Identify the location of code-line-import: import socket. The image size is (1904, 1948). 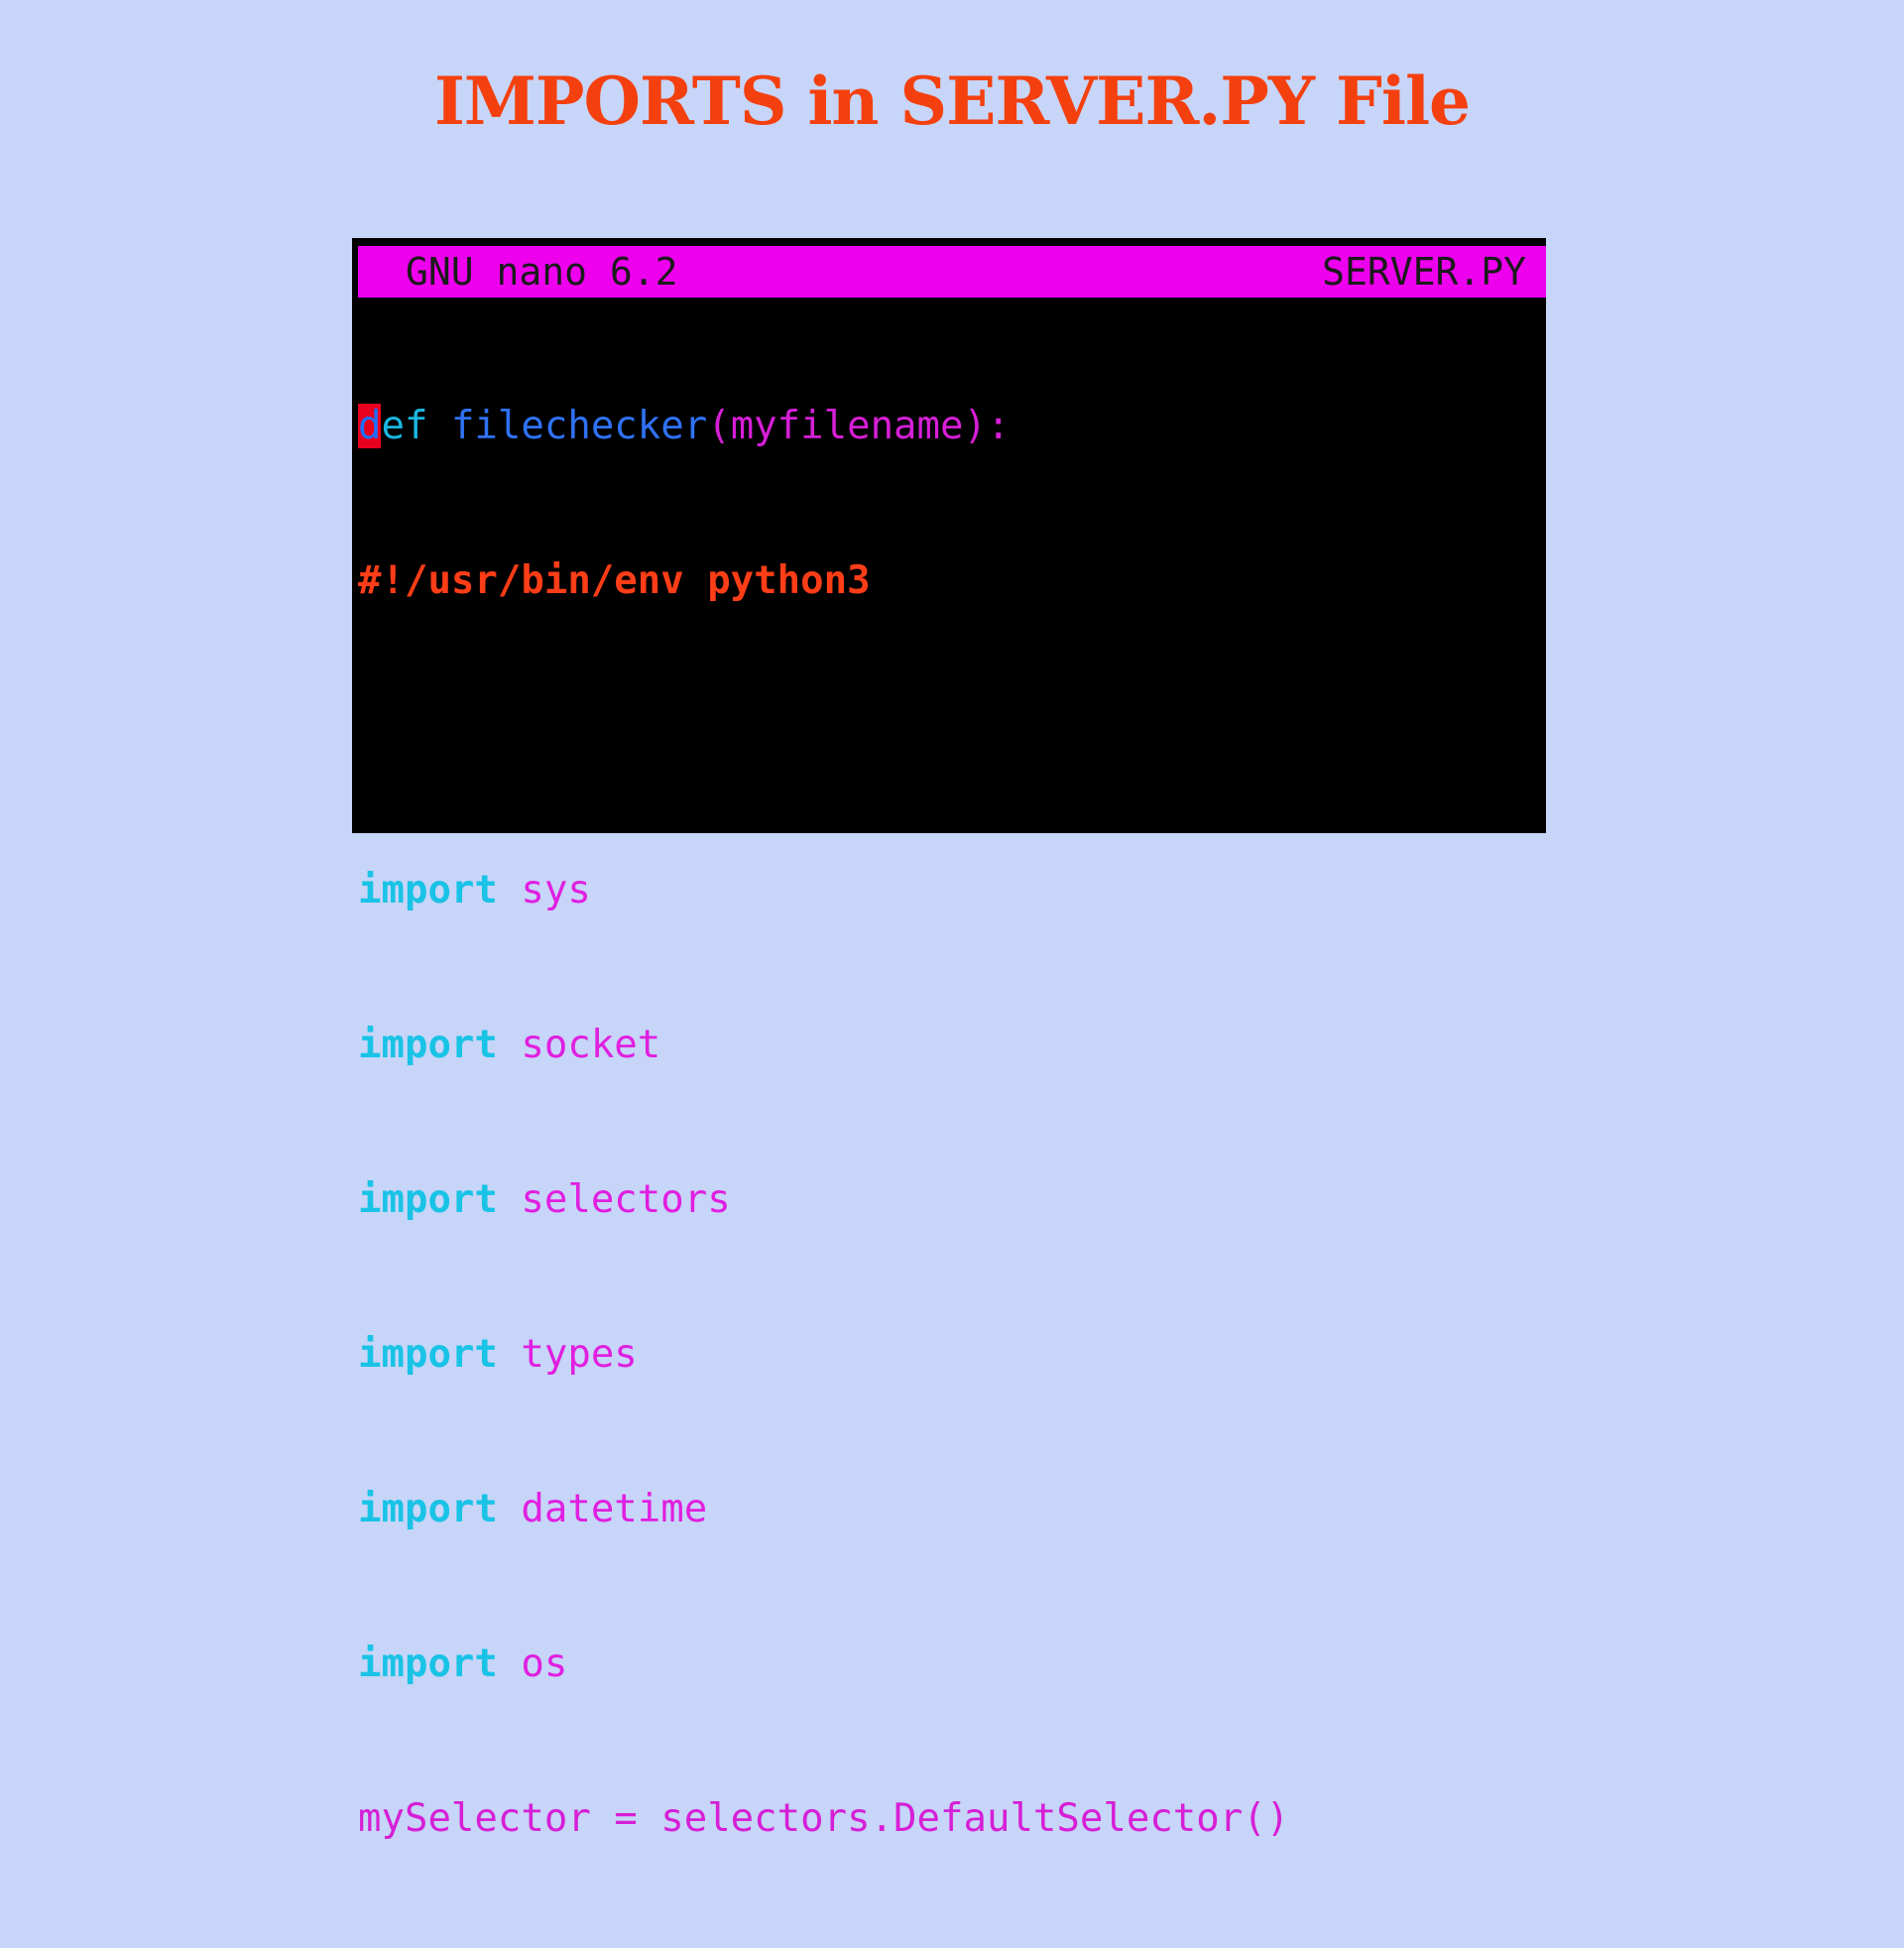
(948, 1045).